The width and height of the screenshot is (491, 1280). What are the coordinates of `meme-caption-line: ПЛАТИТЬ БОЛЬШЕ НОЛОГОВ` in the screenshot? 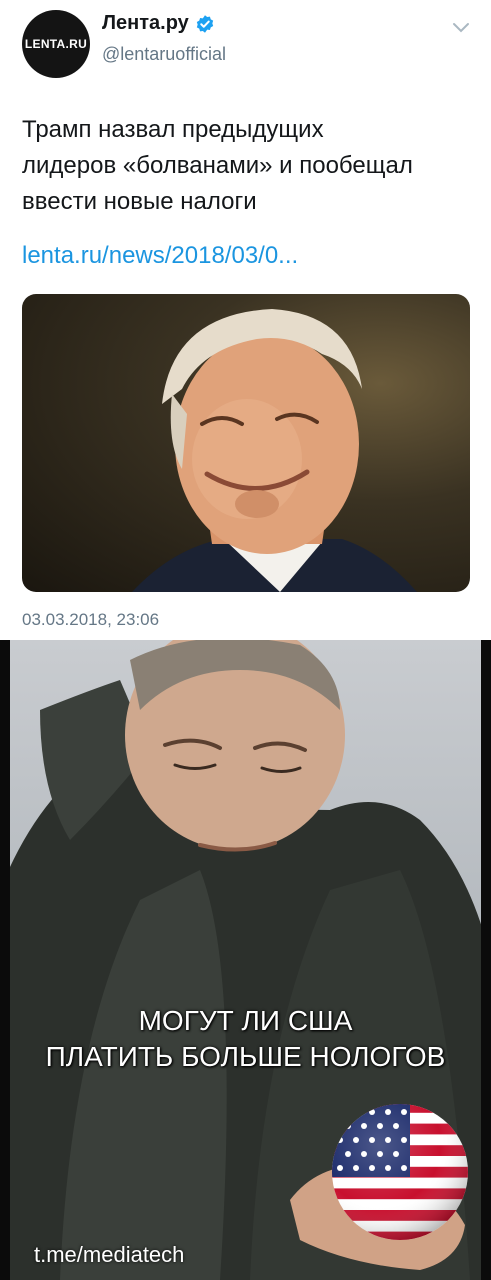 It's located at (245, 1056).